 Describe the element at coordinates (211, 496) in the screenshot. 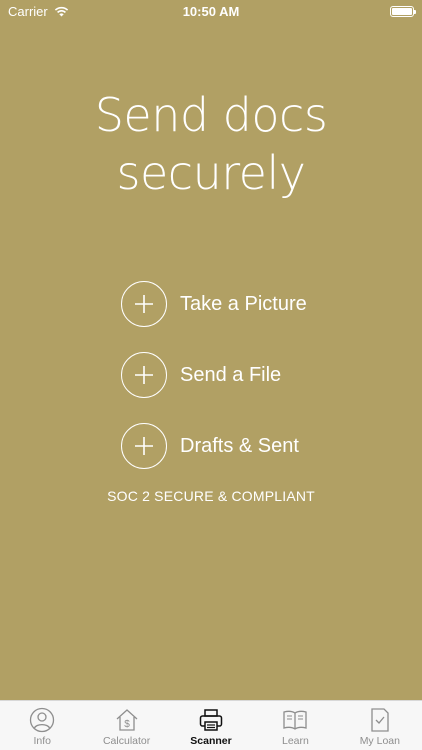

I see `compliance-text: SOC 2 SECURE & COMPLIANT` at that location.